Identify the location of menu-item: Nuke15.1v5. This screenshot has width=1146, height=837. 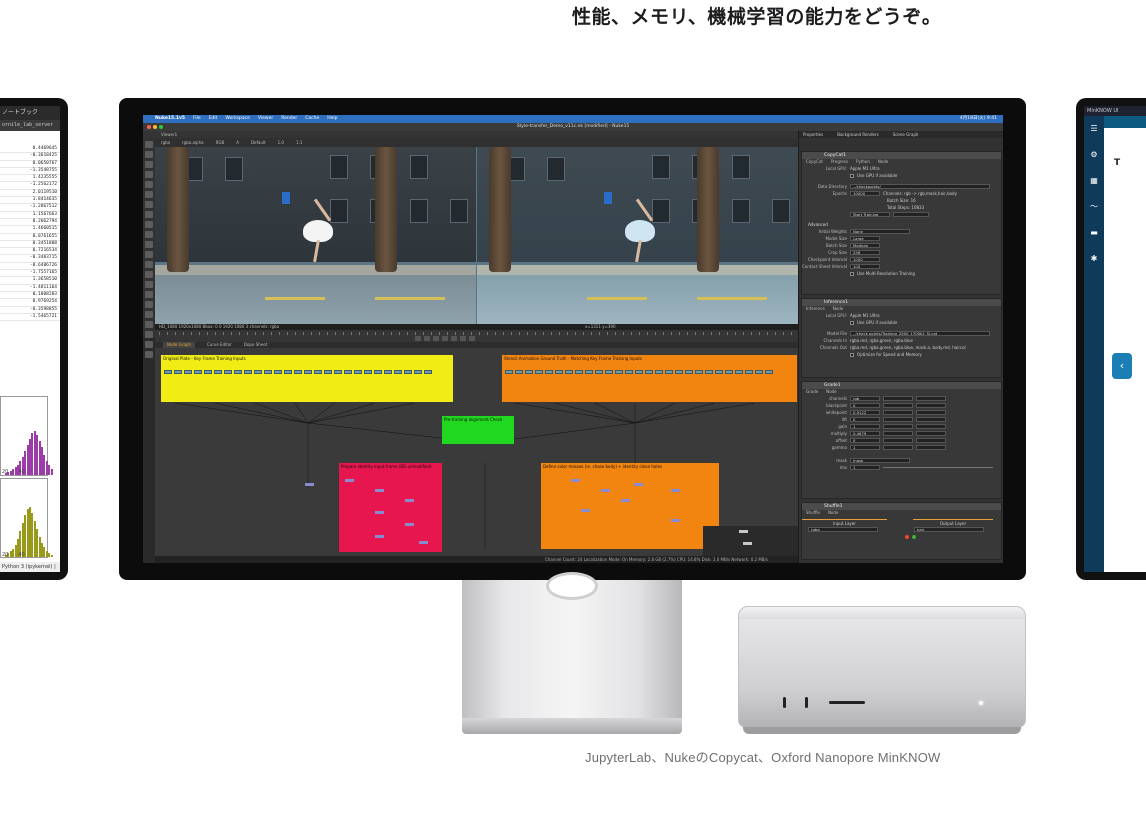
(170, 119).